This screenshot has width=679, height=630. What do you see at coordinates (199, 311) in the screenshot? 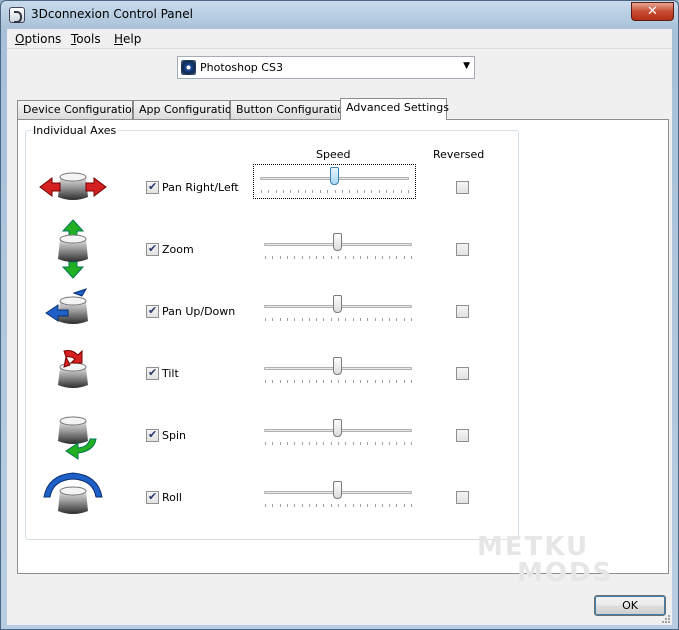
I see `axis-label: Pan Up/Down` at bounding box center [199, 311].